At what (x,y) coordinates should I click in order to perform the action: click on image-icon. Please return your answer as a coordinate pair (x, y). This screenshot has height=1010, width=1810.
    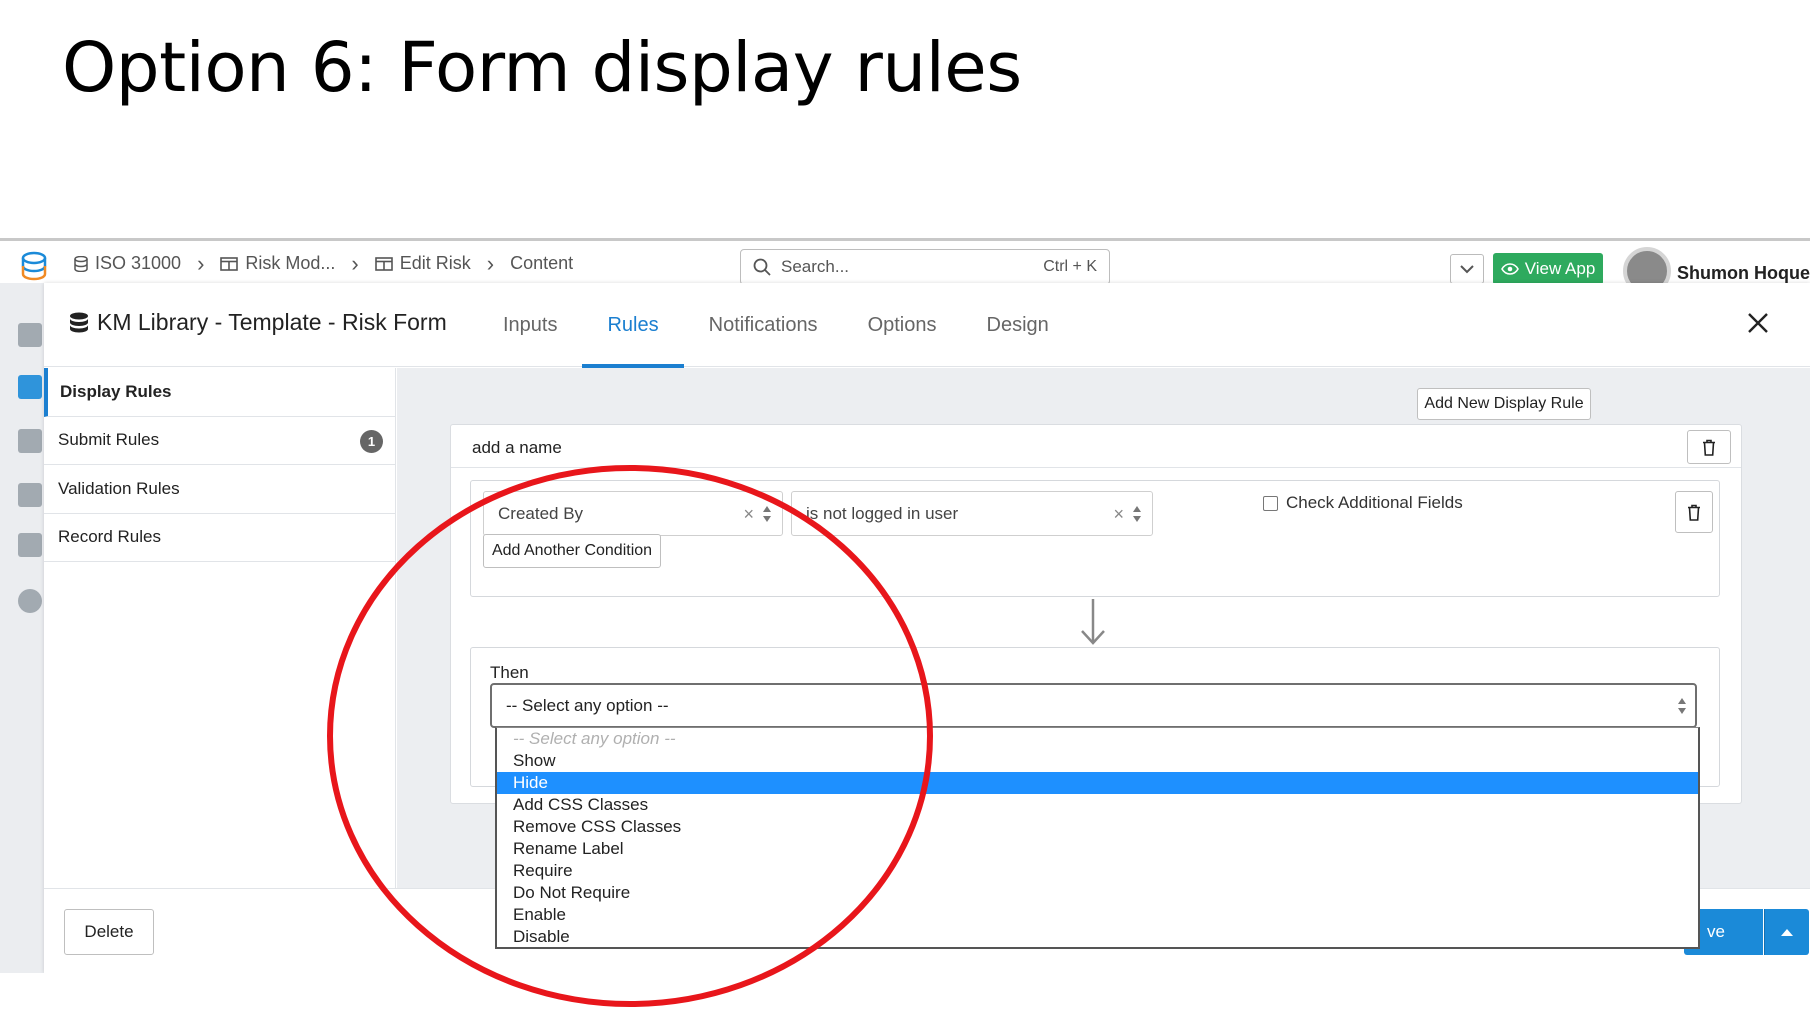
    Looking at the image, I should click on (30, 495).